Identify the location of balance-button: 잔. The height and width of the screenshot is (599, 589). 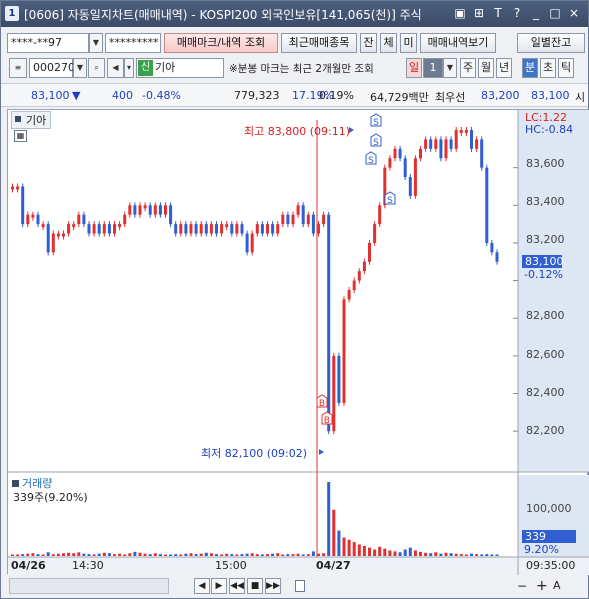
(368, 43).